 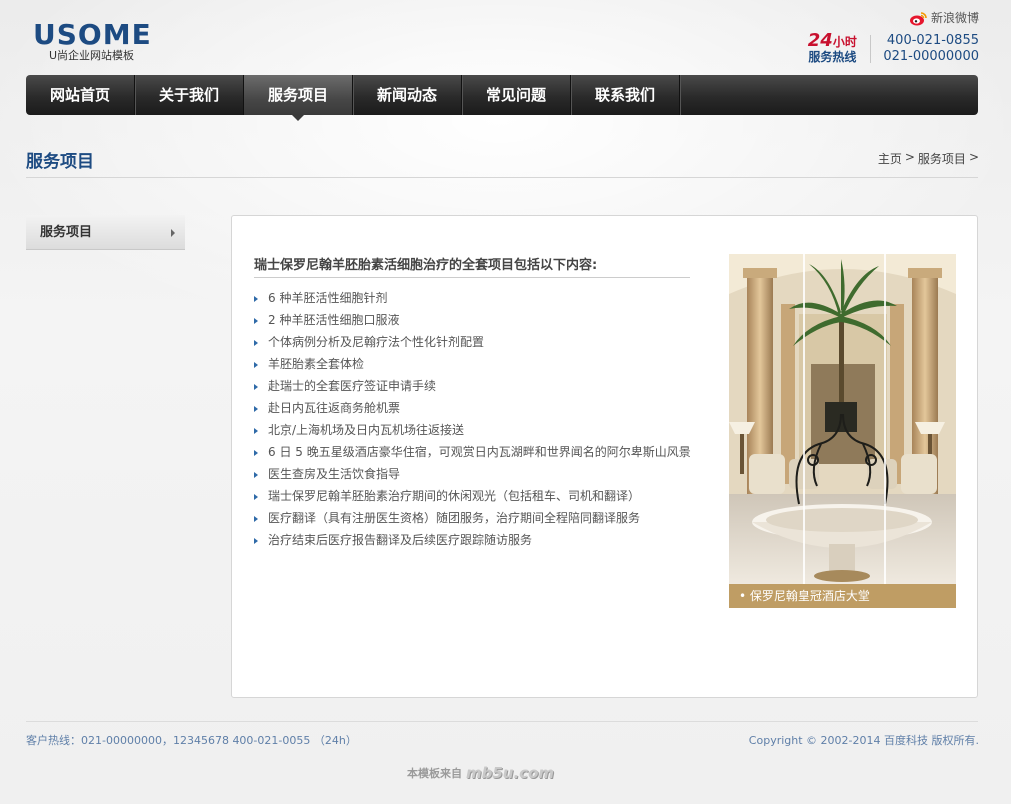 What do you see at coordinates (472, 408) in the screenshot?
I see `list-item: 赴日内瓦往返商务舱机票` at bounding box center [472, 408].